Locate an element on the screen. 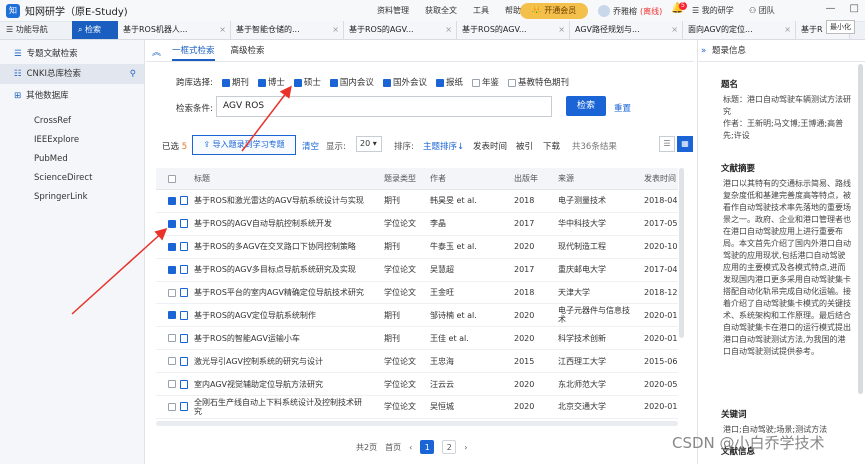 The width and height of the screenshot is (865, 464). header-year: 出版年 is located at coordinates (526, 178).